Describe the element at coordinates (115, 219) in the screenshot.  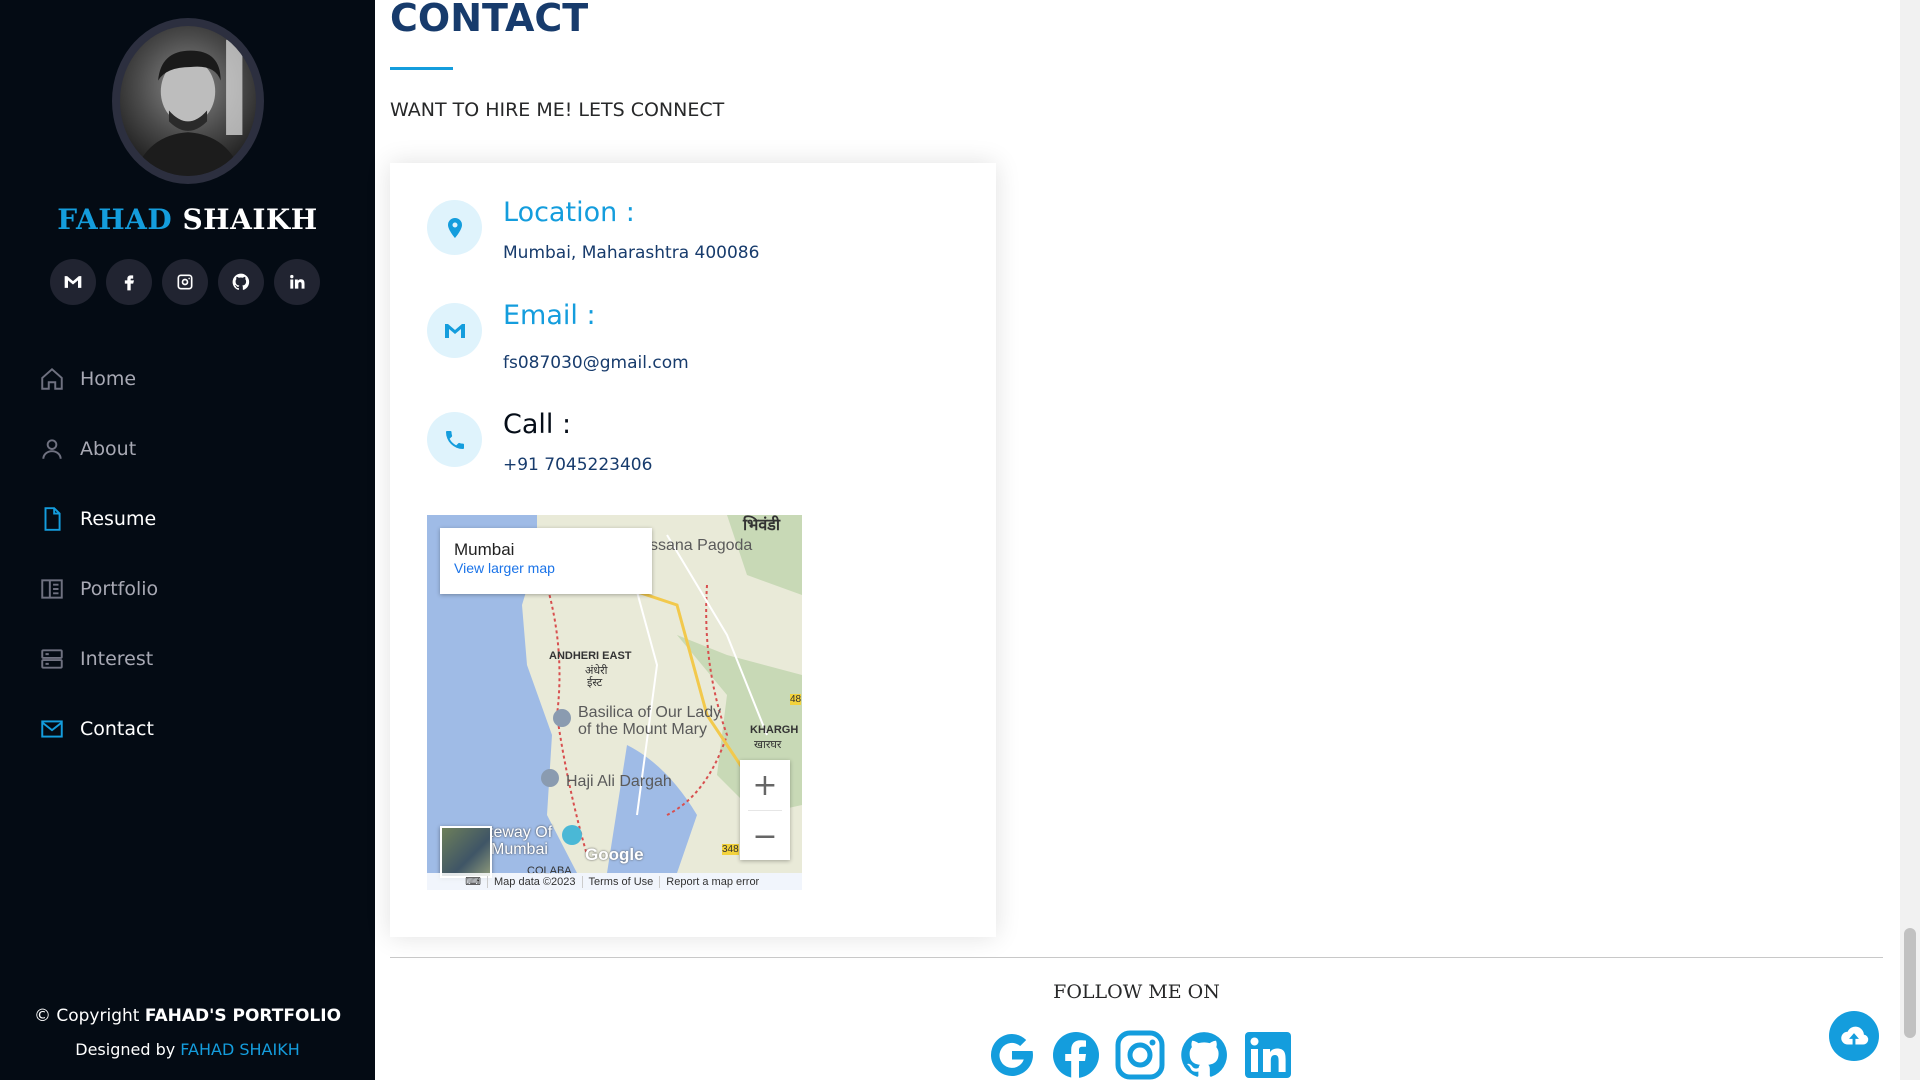
I see `brand-first-name: FAHAD` at that location.